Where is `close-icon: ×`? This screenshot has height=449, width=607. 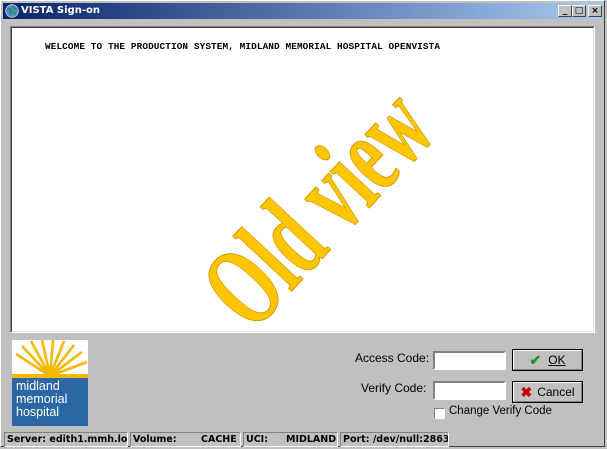 close-icon: × is located at coordinates (595, 11).